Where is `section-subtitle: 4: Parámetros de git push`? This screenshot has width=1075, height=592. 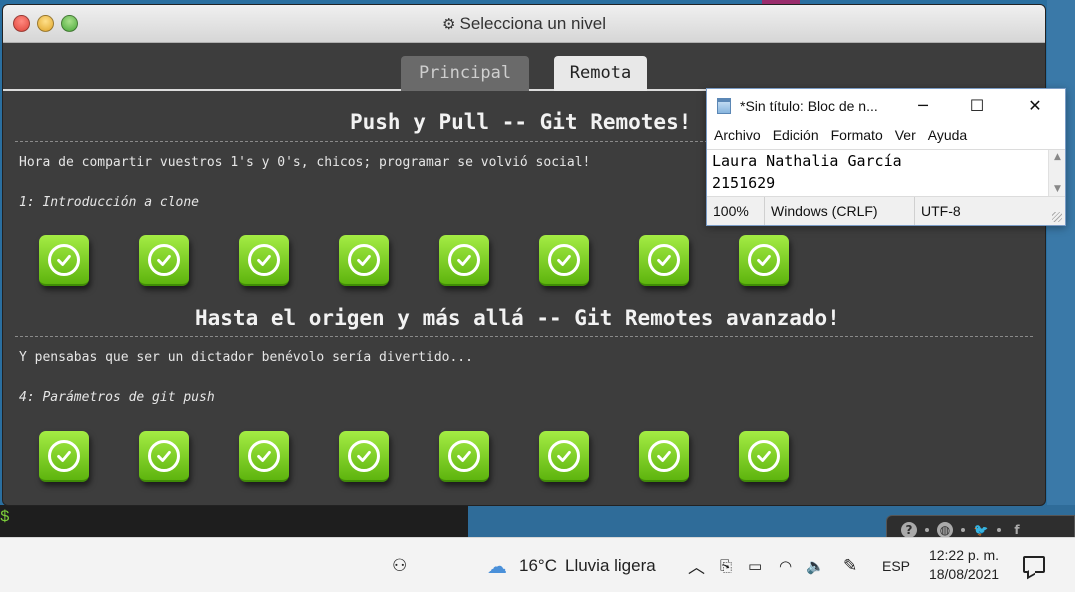
section-subtitle: 4: Parámetros de git push is located at coordinates (117, 397).